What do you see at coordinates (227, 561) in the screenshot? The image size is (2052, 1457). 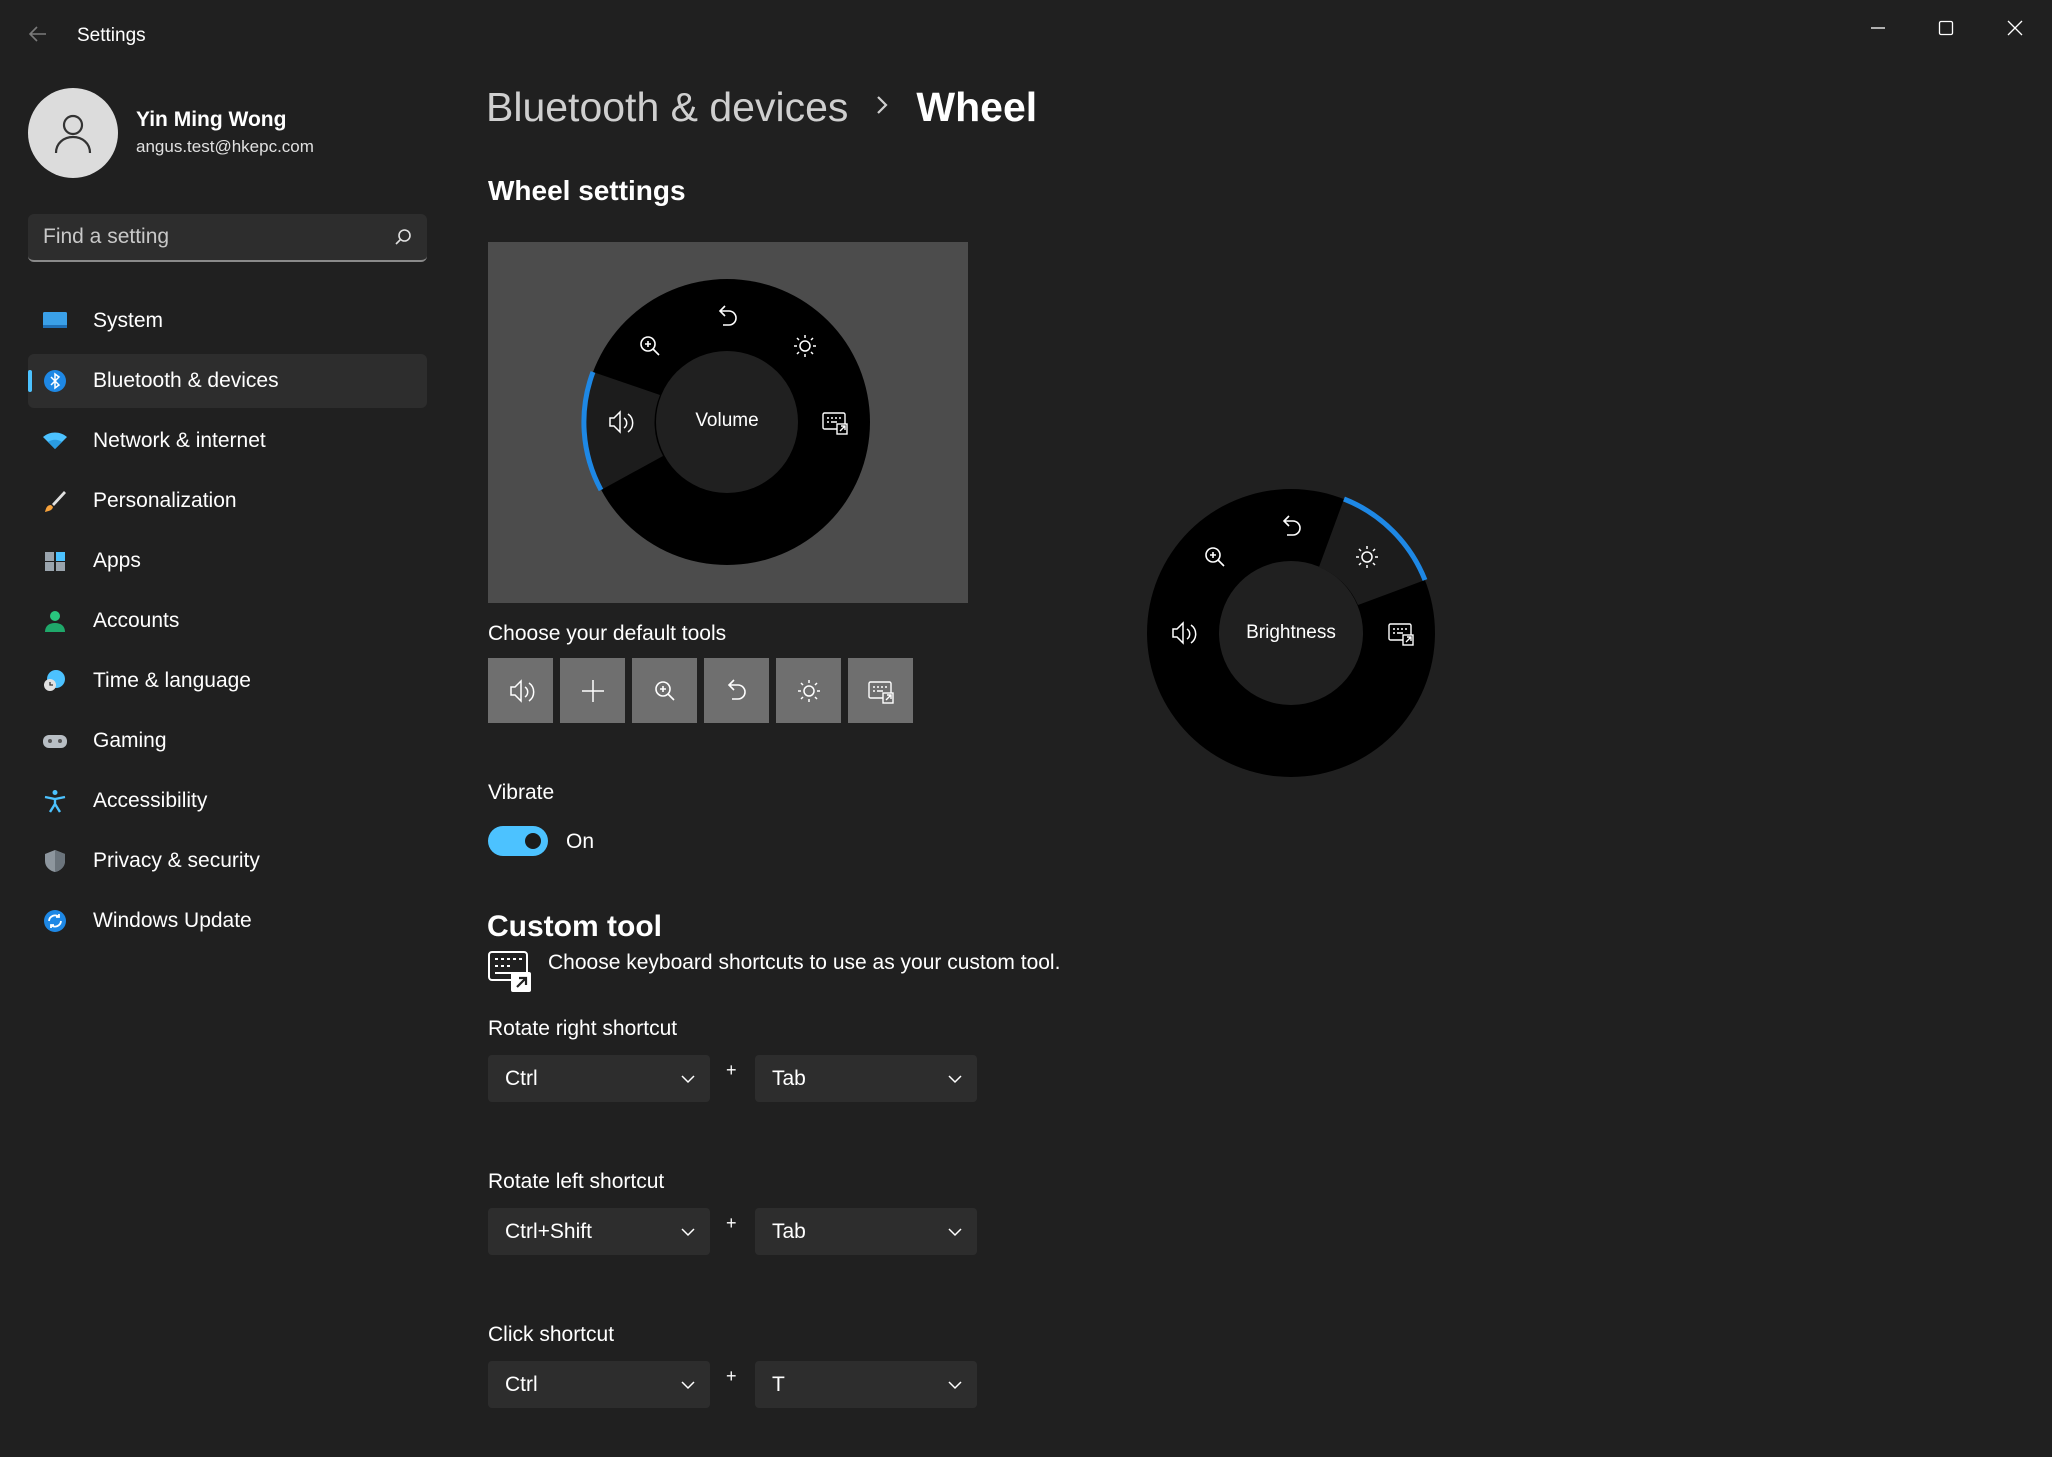 I see `sidebar-item-apps: Apps` at bounding box center [227, 561].